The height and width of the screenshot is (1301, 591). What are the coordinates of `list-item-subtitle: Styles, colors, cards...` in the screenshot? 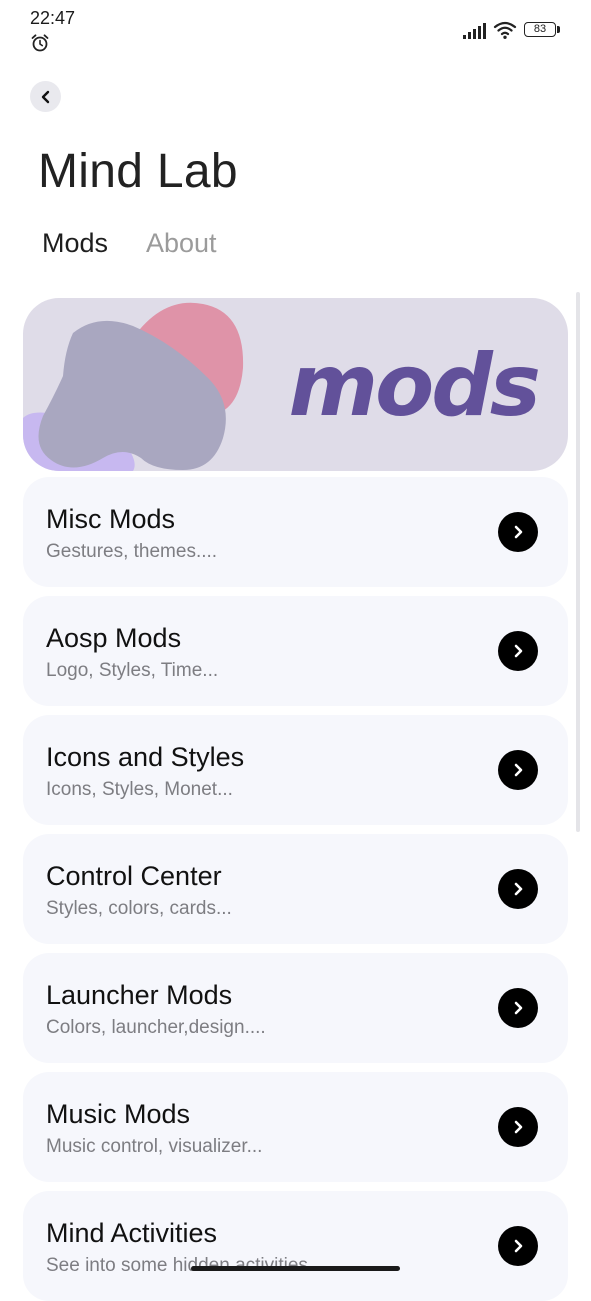 It's located at (139, 908).